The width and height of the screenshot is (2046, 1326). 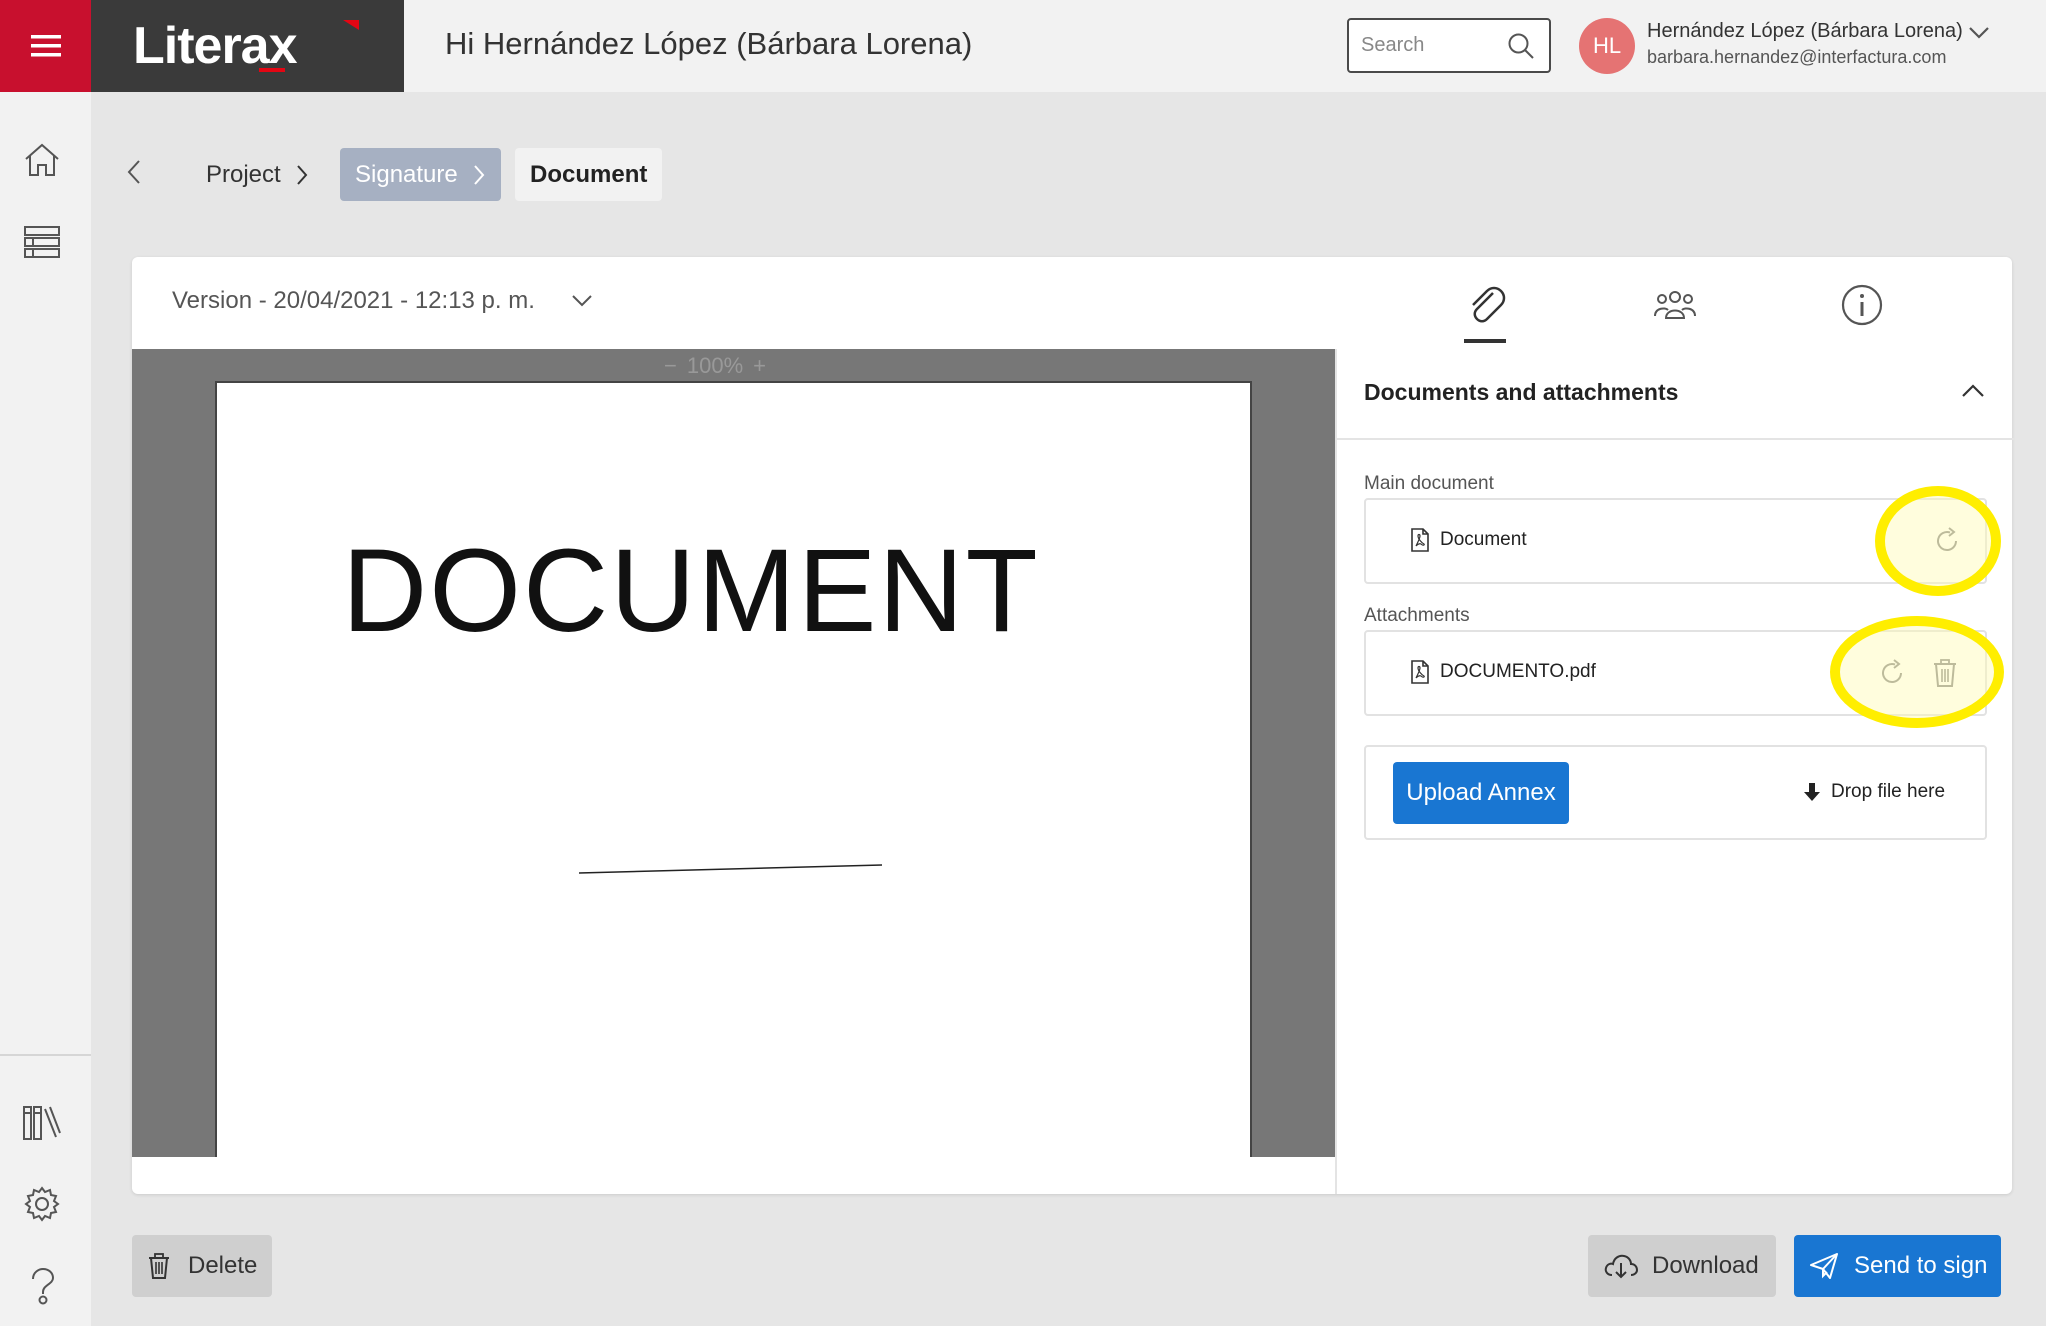 I want to click on attachments-label: Attachments, so click(x=1417, y=615).